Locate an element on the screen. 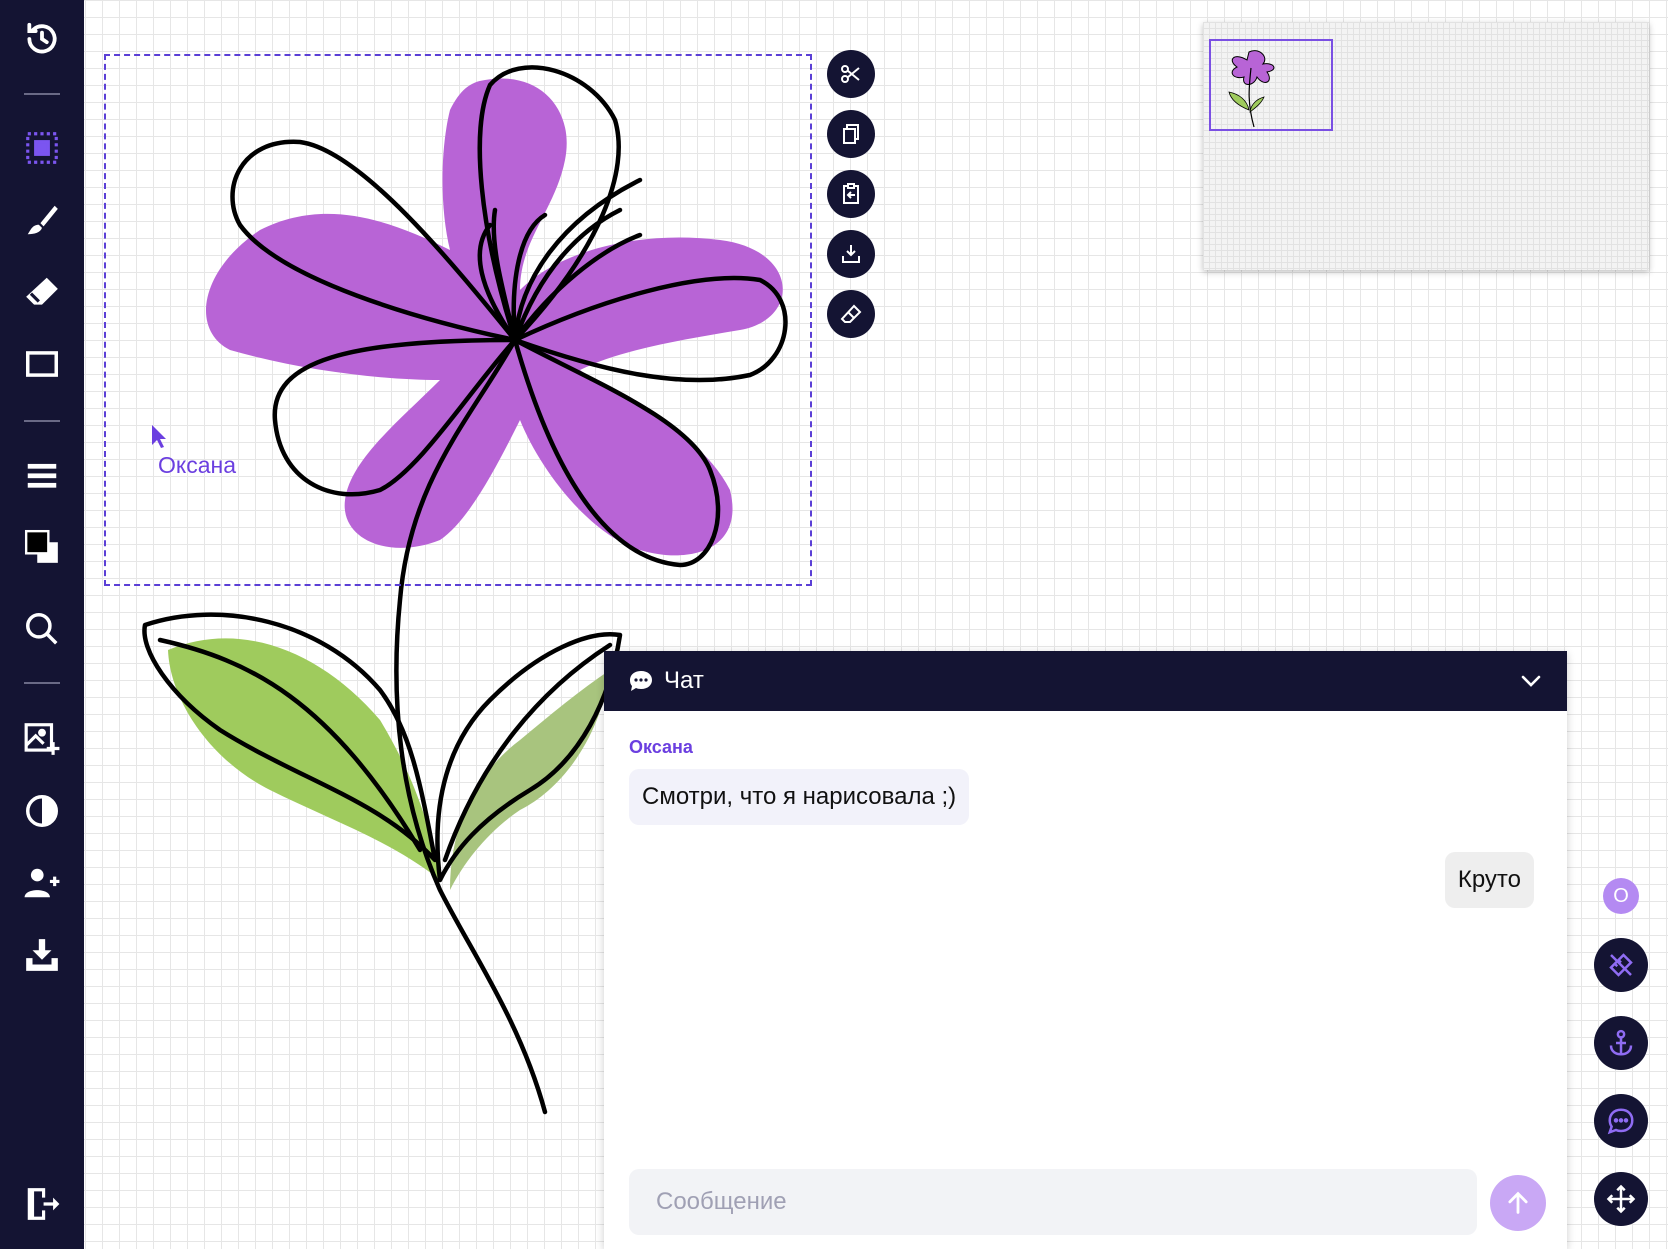 The width and height of the screenshot is (1668, 1249). move-icon is located at coordinates (1621, 1199).